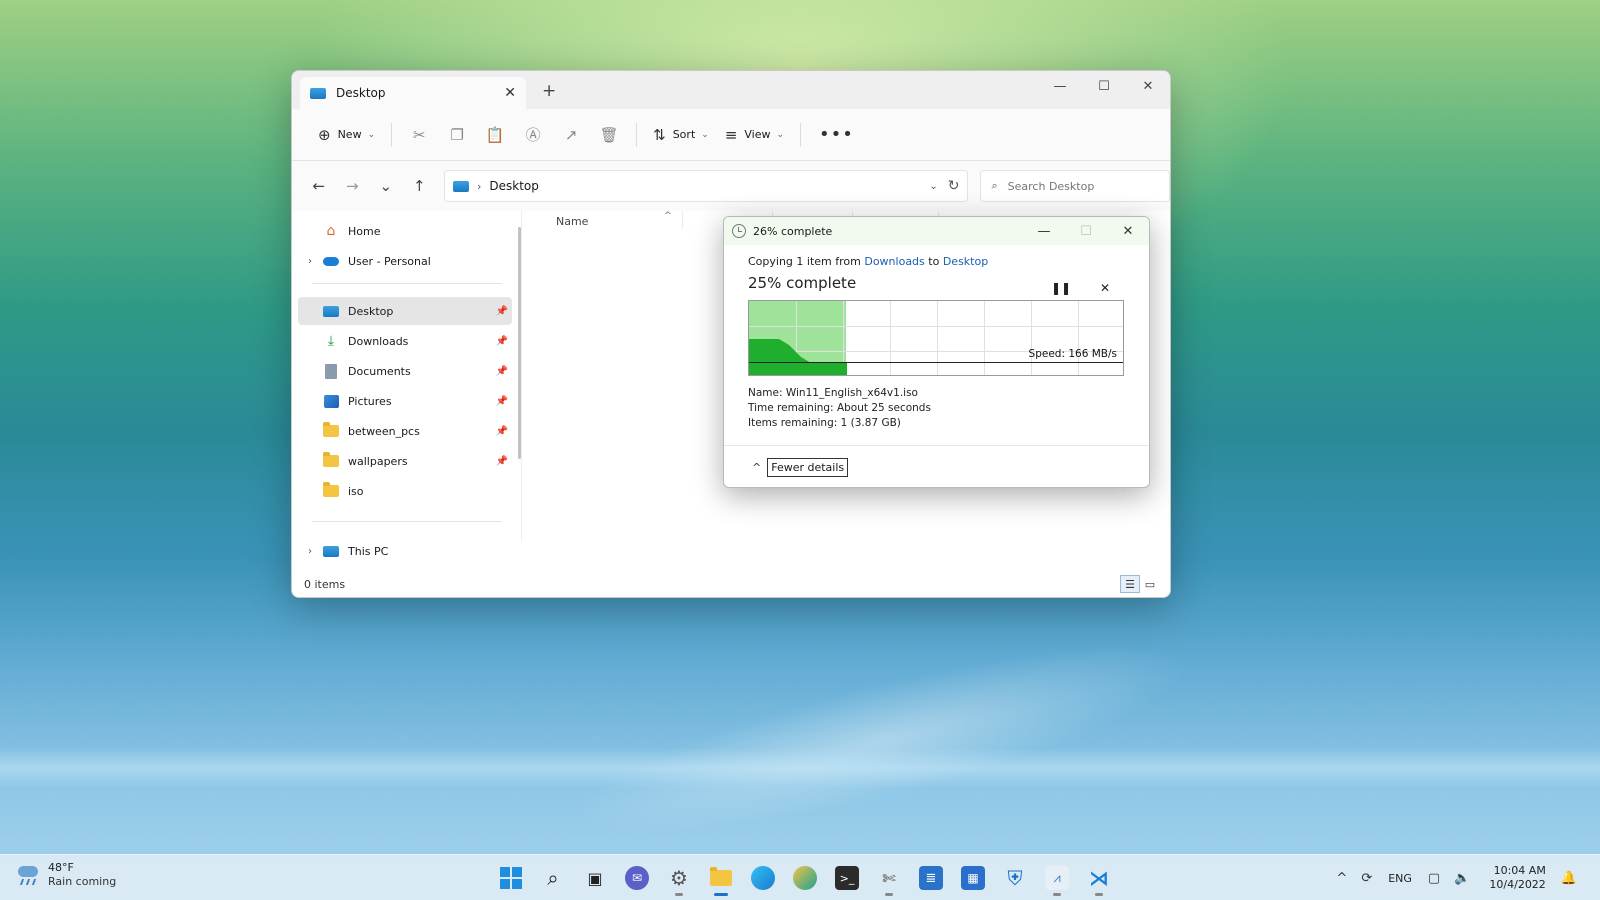 The width and height of the screenshot is (1600, 900). What do you see at coordinates (847, 878) in the screenshot?
I see `terminal-button: >_` at bounding box center [847, 878].